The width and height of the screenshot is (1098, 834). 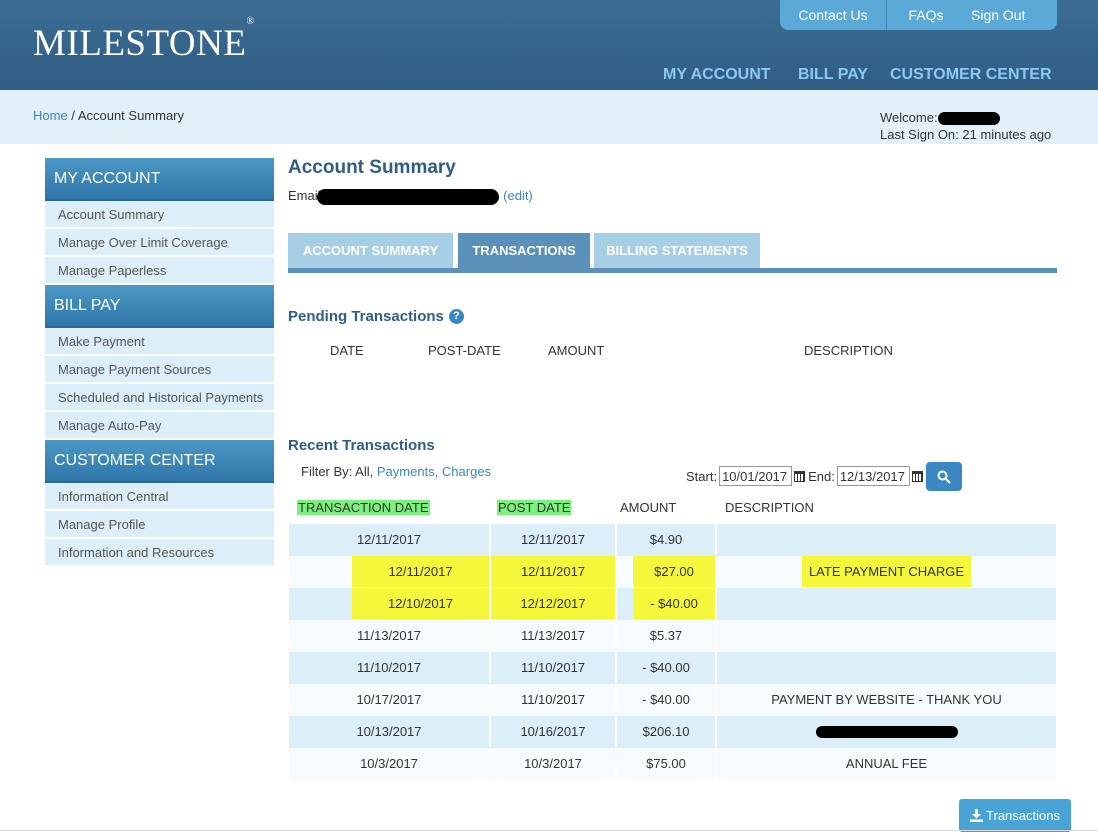 I want to click on pending-col-date: DATE, so click(x=347, y=350).